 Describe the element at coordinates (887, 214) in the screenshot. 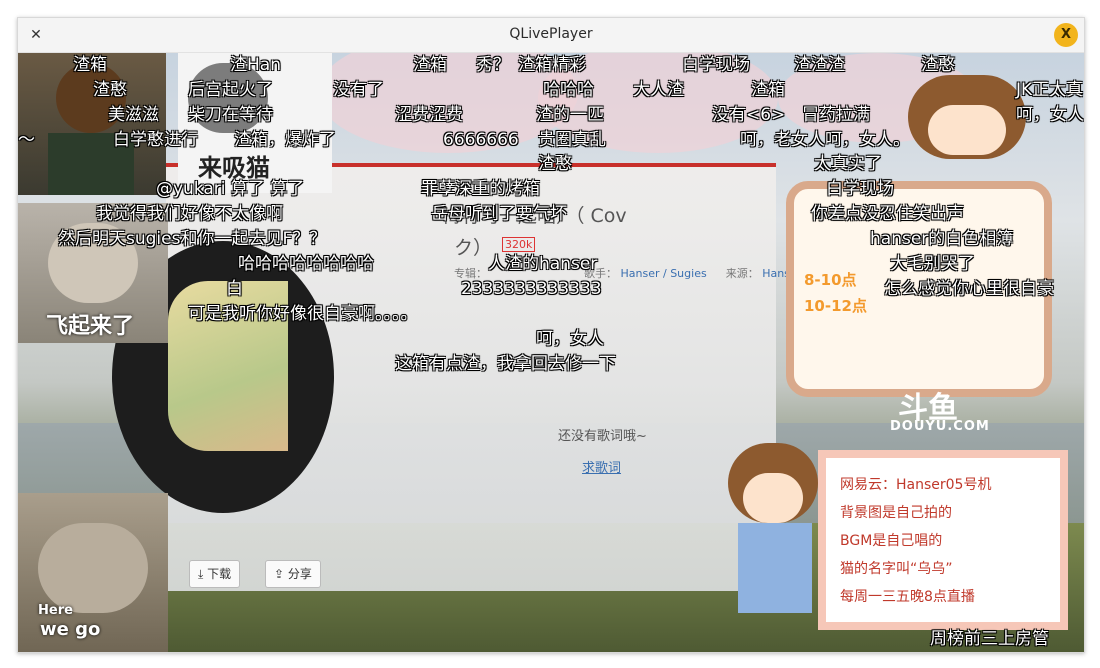

I see `danmaku-comment: 你差点没忍住笑出声` at that location.